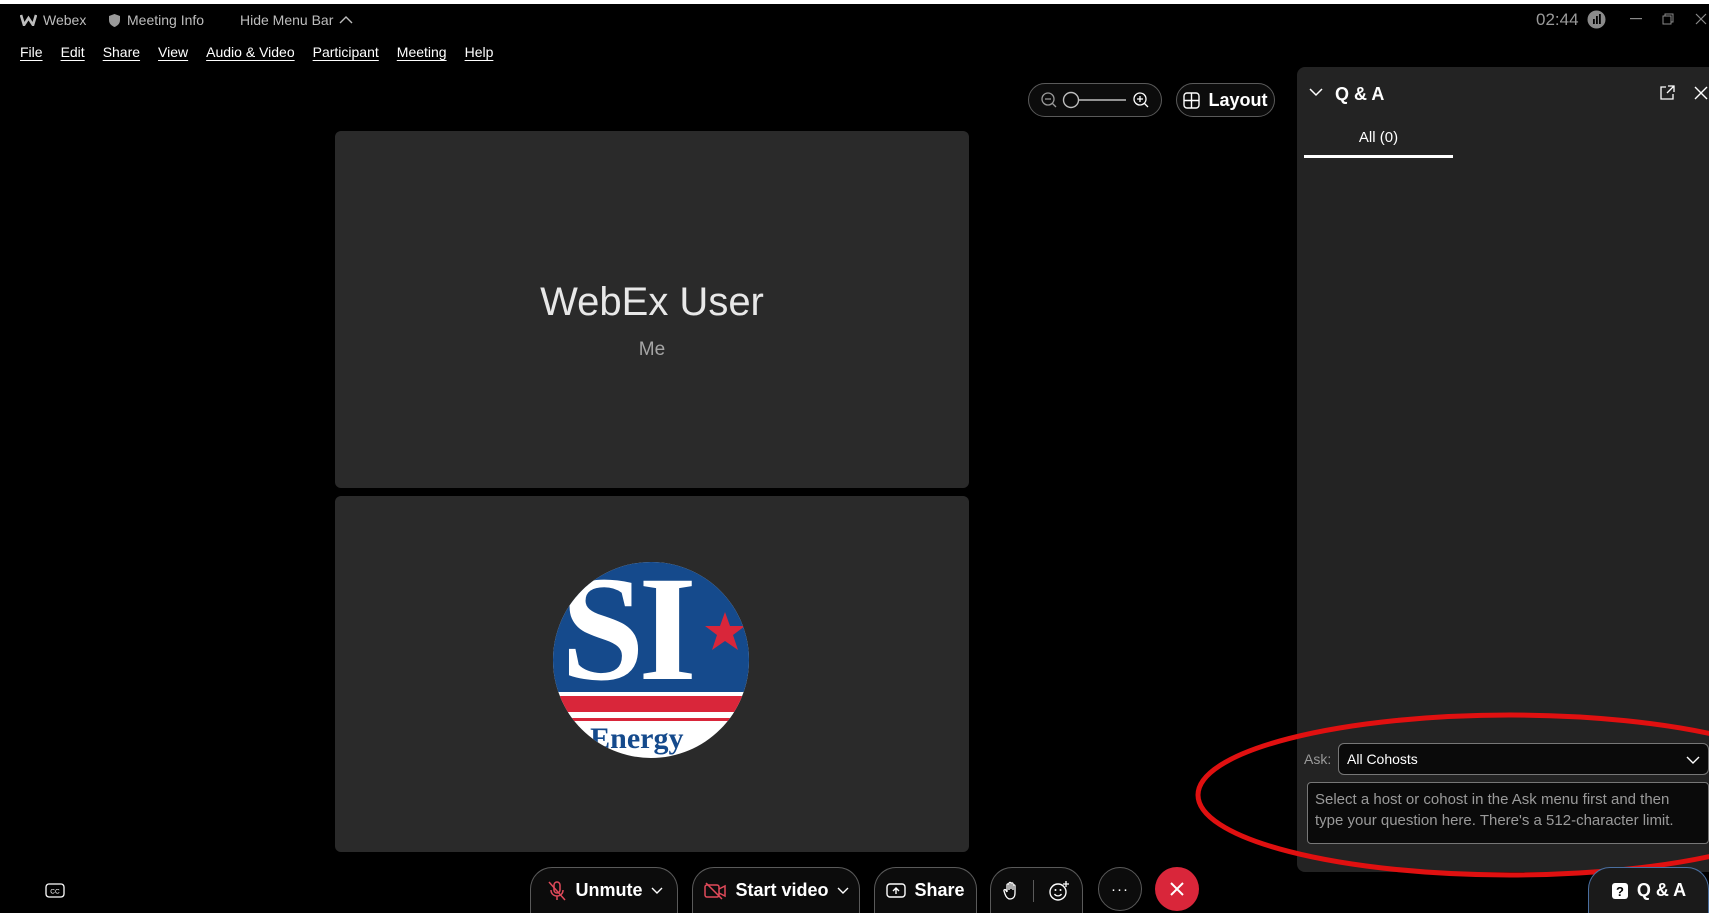 Image resolution: width=1709 pixels, height=913 pixels. I want to click on menu-participant: Participant, so click(346, 55).